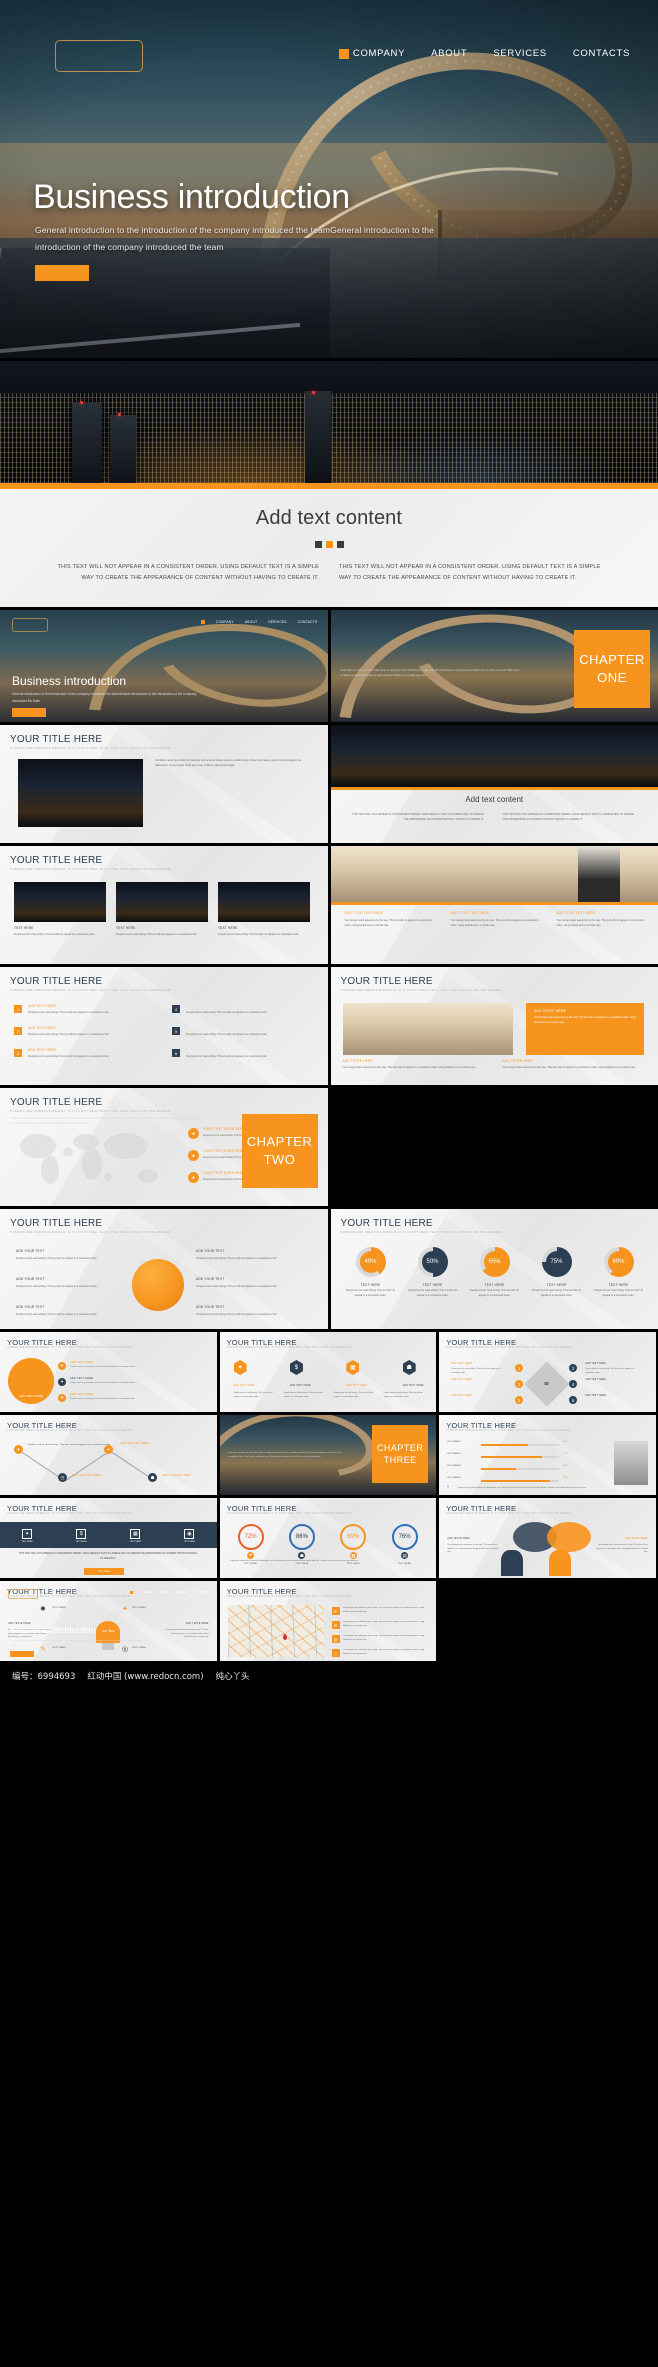 The image size is (658, 2367). Describe the element at coordinates (329, 422) in the screenshot. I see `night-city-image` at that location.